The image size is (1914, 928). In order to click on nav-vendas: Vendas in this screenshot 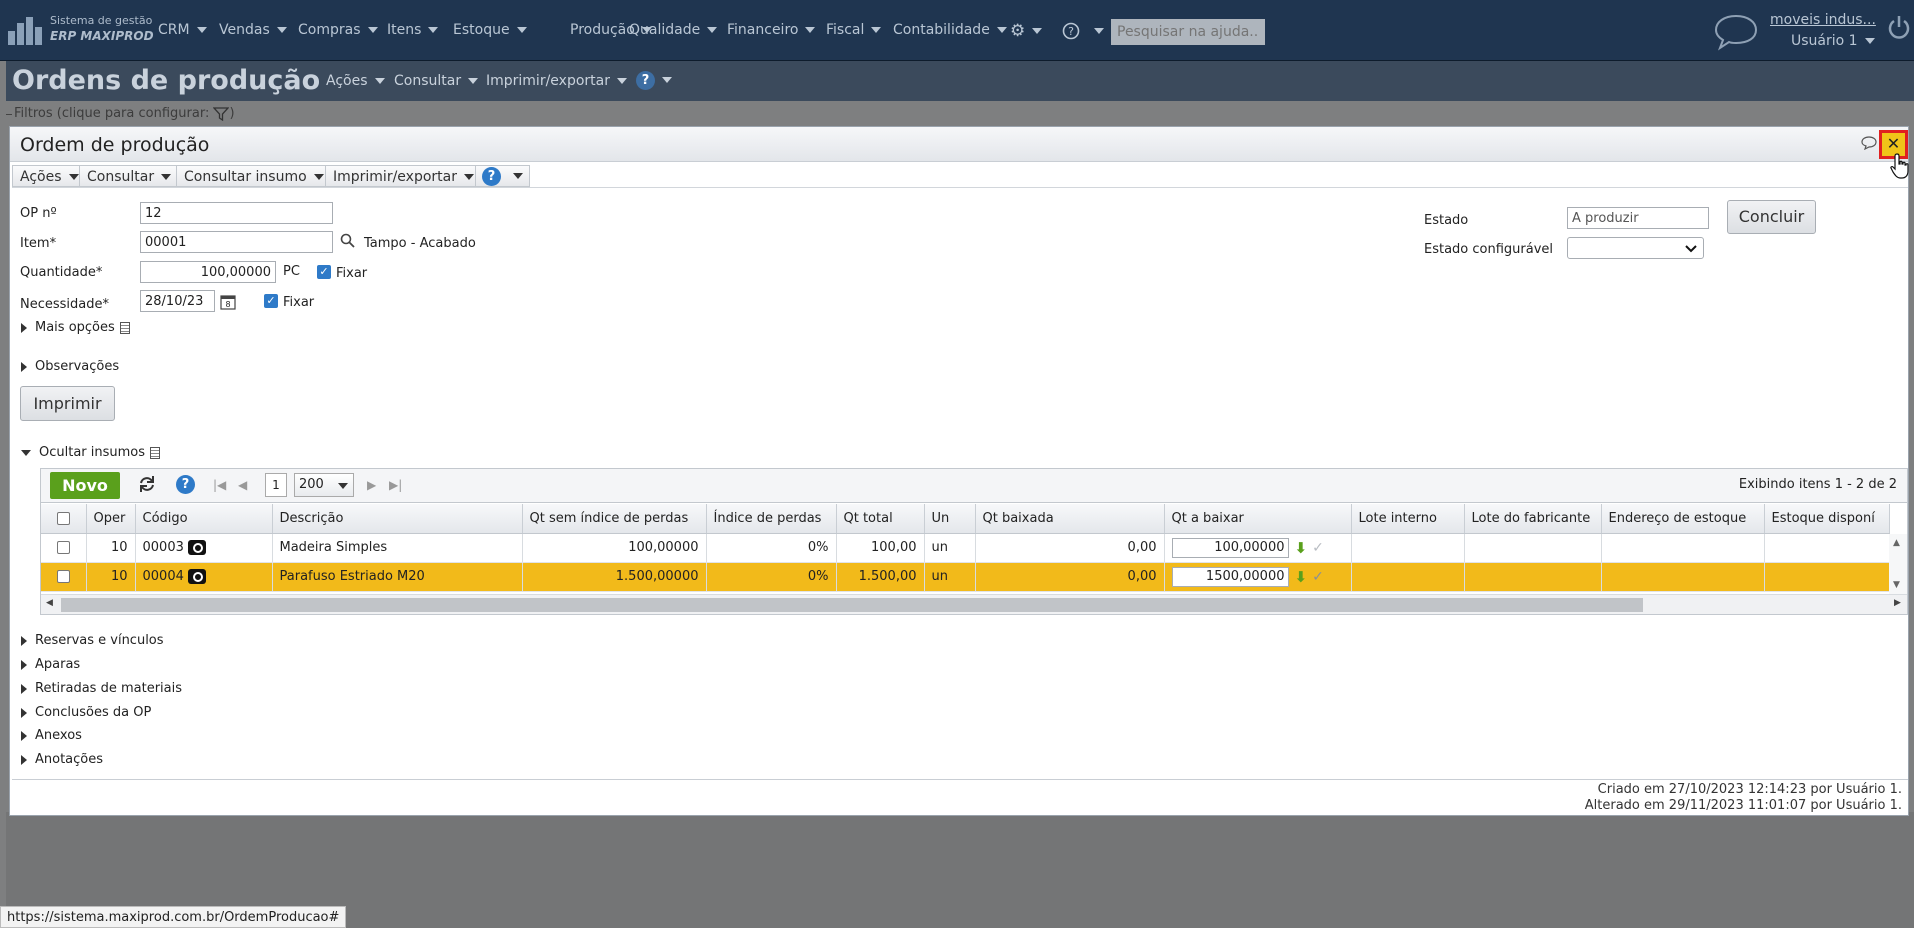, I will do `click(253, 30)`.